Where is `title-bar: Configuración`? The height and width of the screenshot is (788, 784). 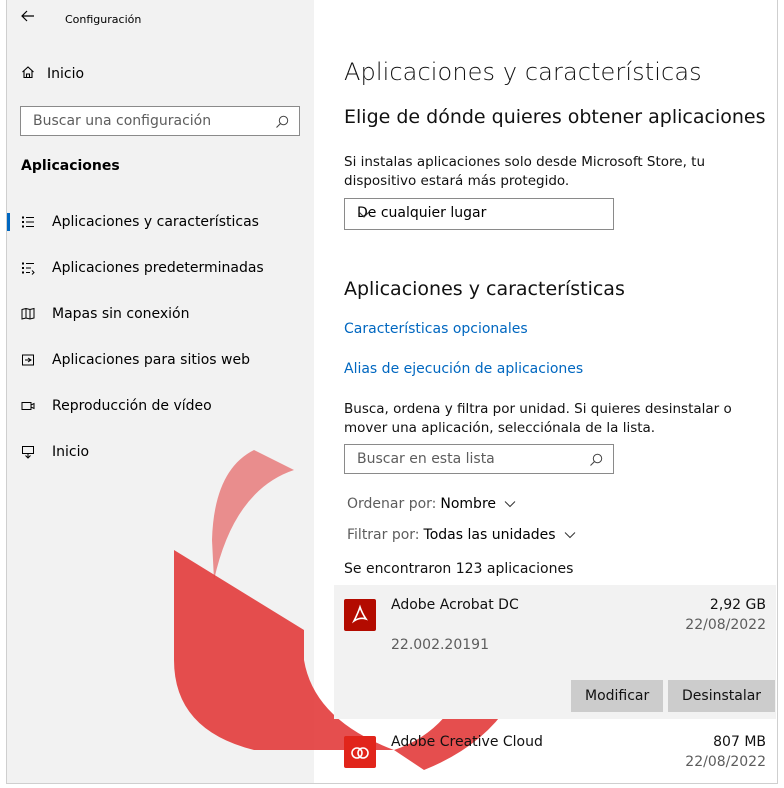
title-bar: Configuración is located at coordinates (160, 19).